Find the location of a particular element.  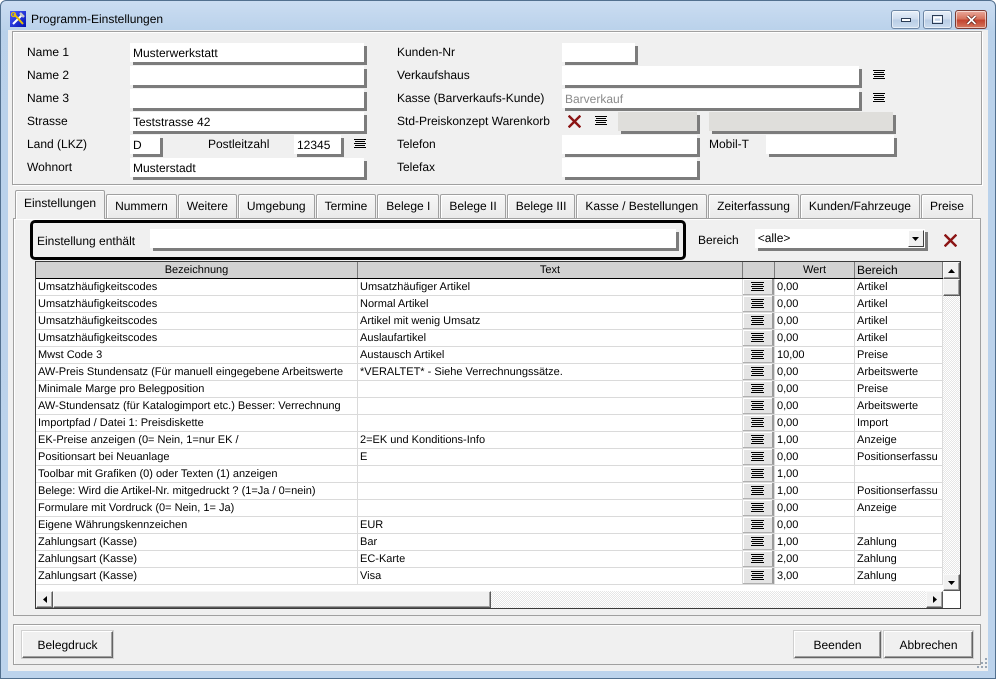

text-field: Musterstadt is located at coordinates (248, 169).